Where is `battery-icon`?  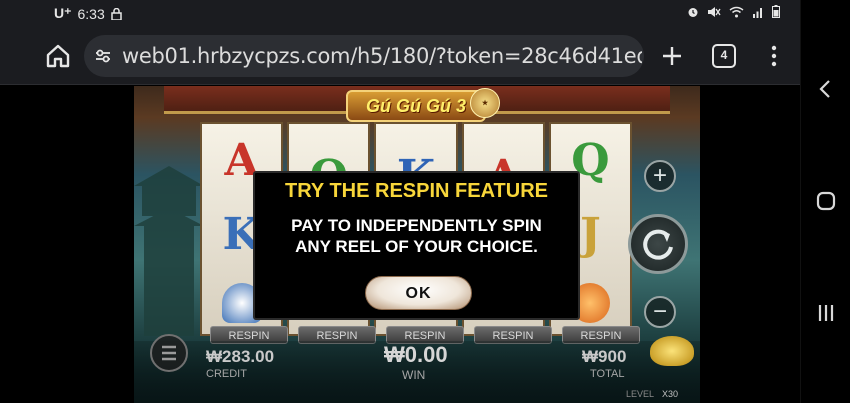
battery-icon is located at coordinates (776, 11).